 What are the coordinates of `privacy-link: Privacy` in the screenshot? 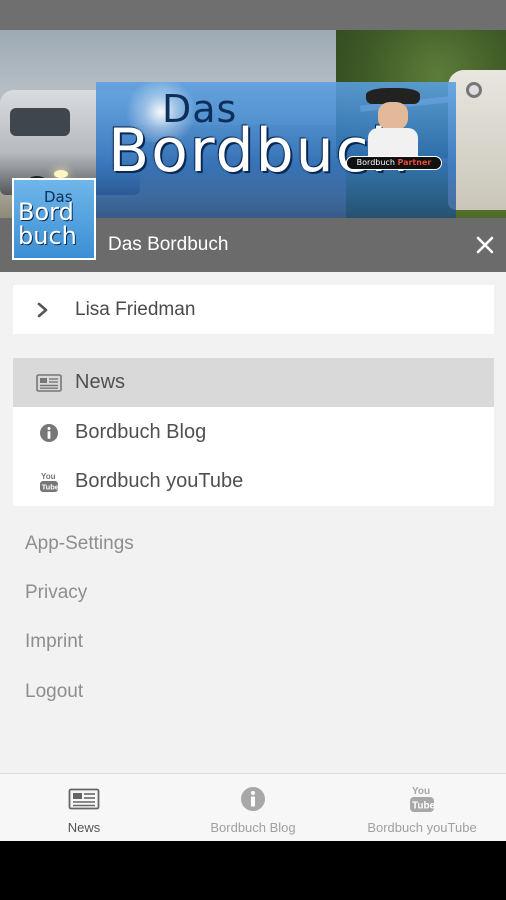 It's located at (56, 593).